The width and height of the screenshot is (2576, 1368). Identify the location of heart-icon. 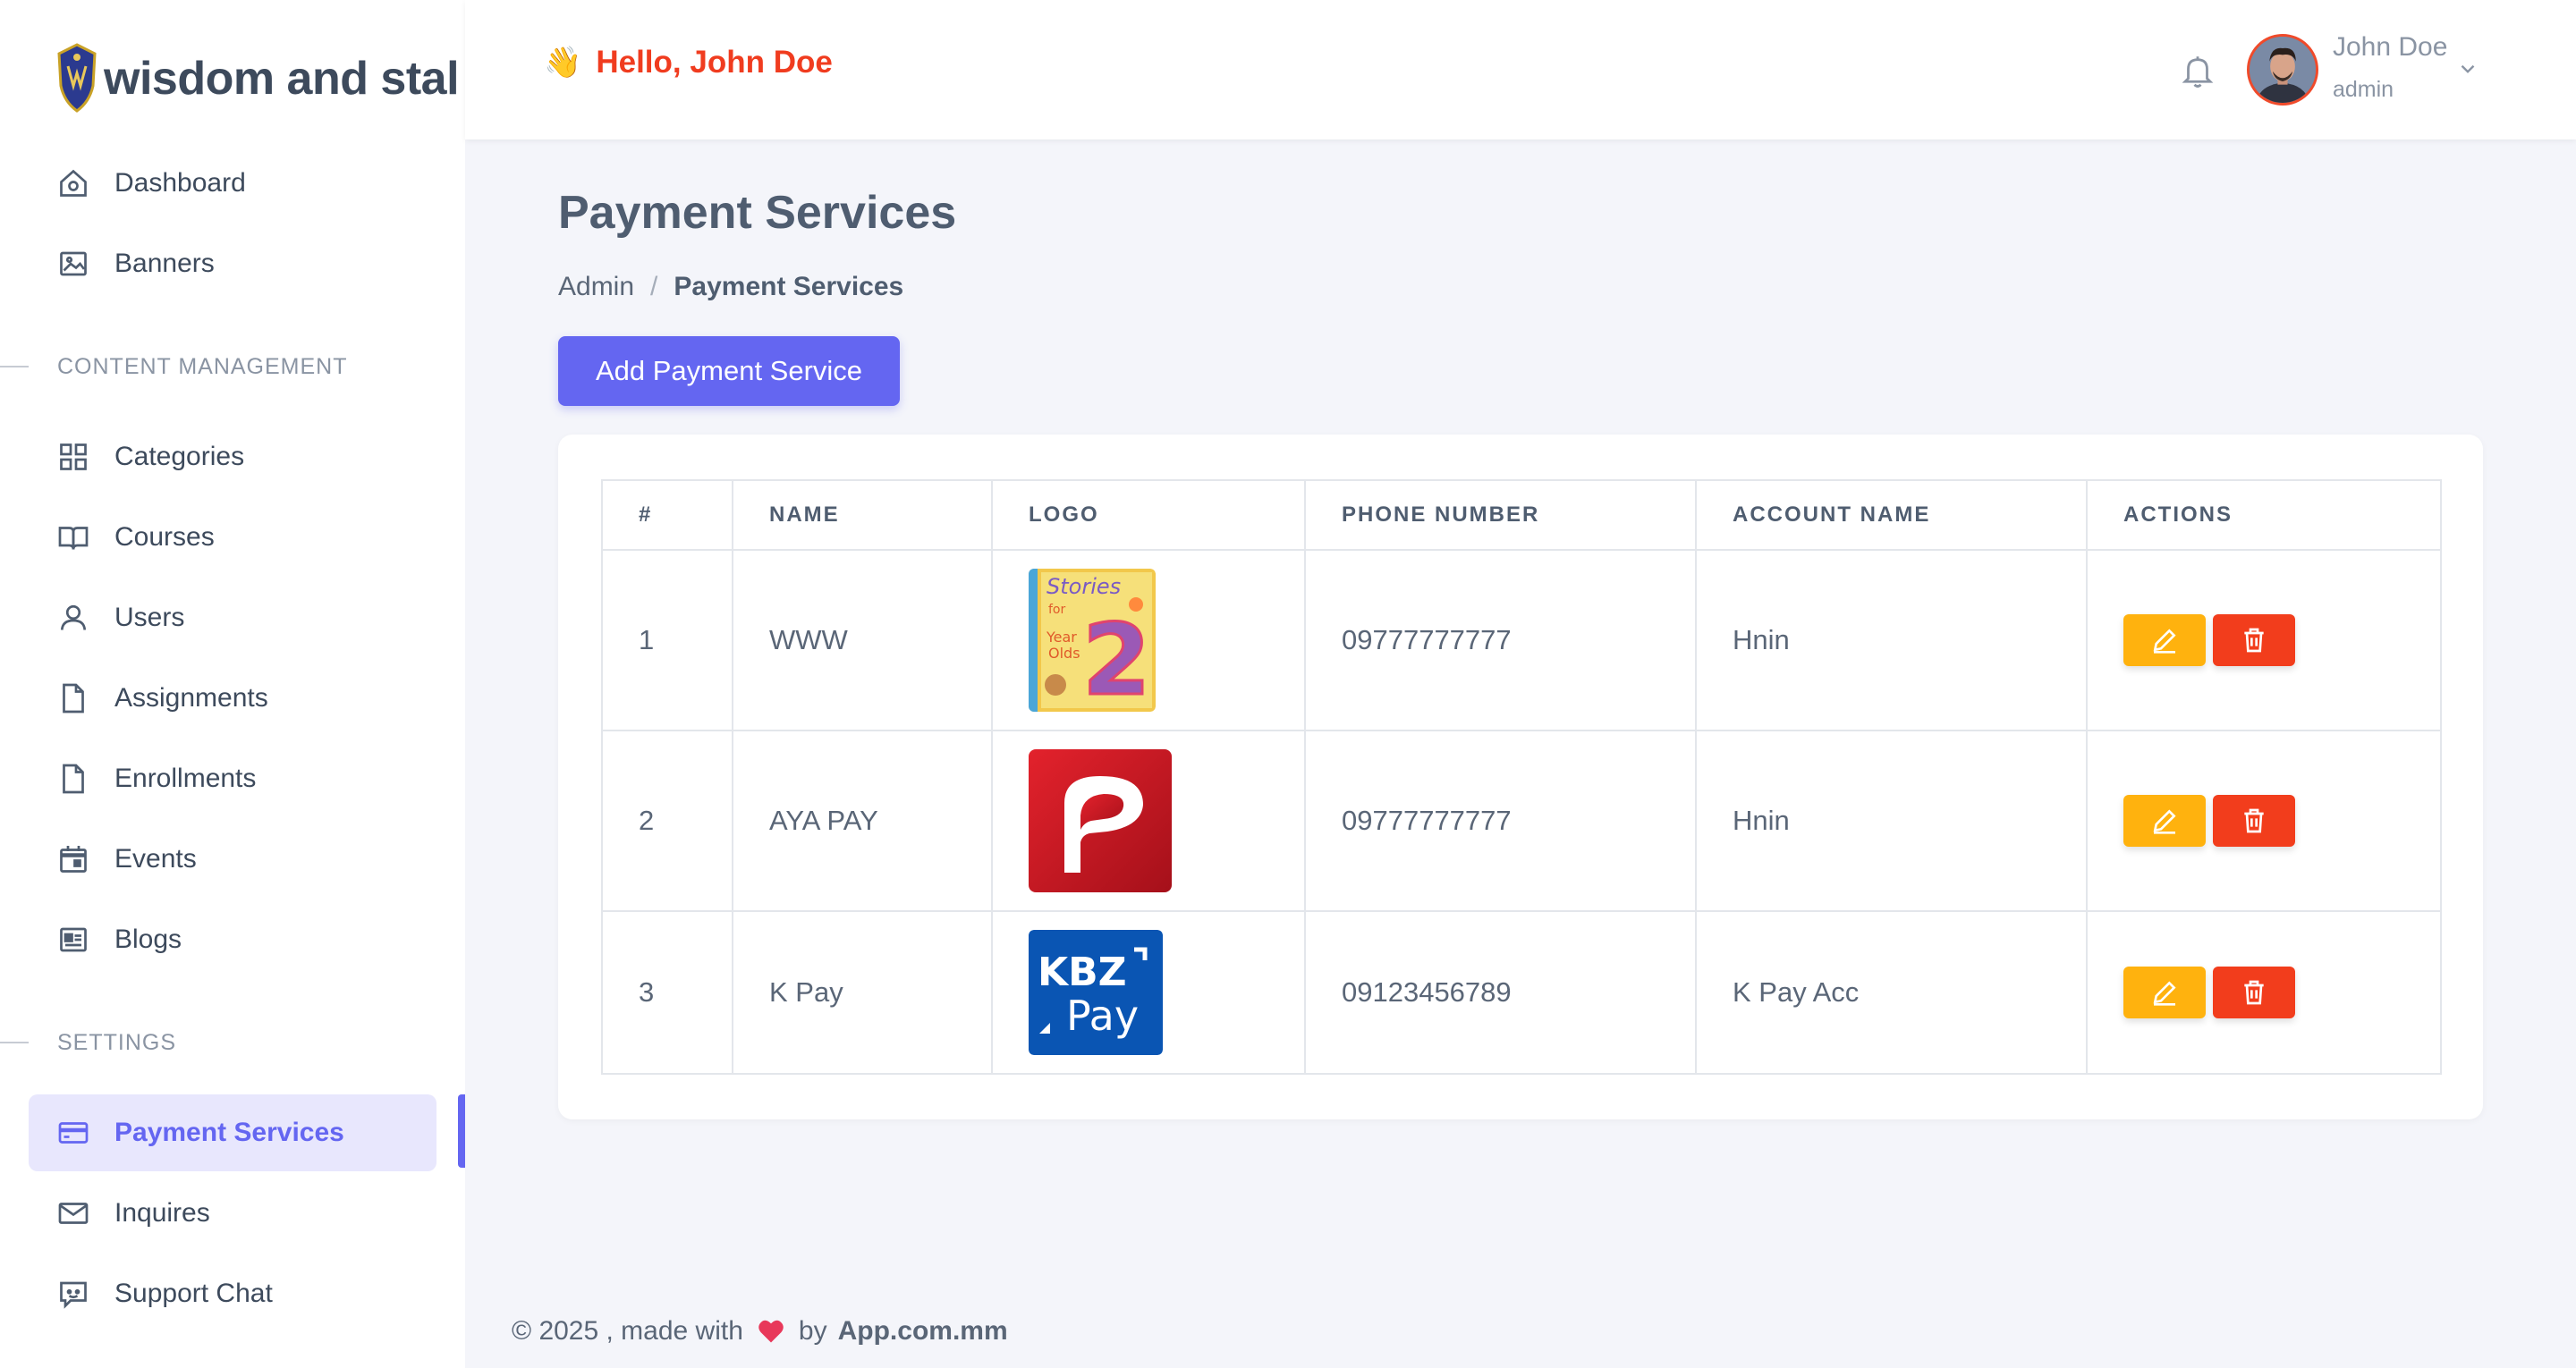
(771, 1332).